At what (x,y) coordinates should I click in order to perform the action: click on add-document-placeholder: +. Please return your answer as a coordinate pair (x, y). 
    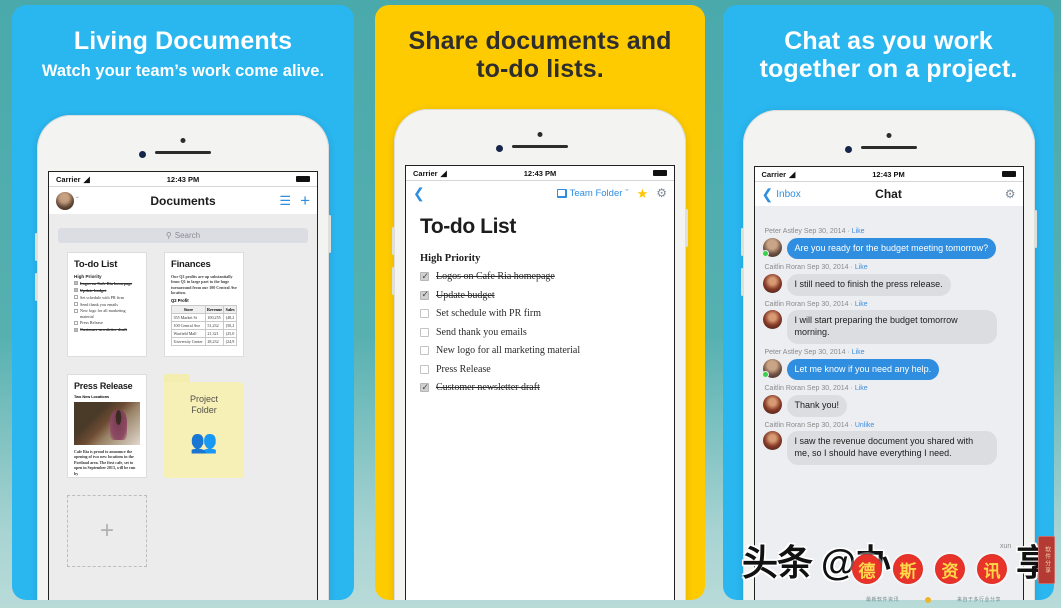
    Looking at the image, I should click on (107, 531).